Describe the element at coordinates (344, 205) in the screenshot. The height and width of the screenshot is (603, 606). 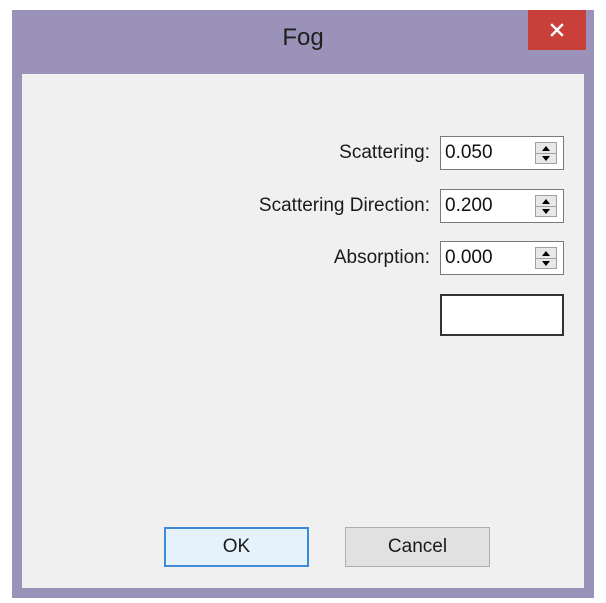
I see `scattering-direction-label: Scattering Direction:` at that location.